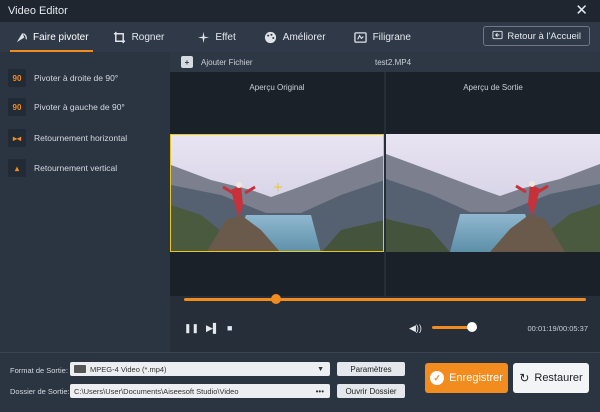 Image resolution: width=600 pixels, height=412 pixels. What do you see at coordinates (385, 299) in the screenshot?
I see `timeline-slider` at bounding box center [385, 299].